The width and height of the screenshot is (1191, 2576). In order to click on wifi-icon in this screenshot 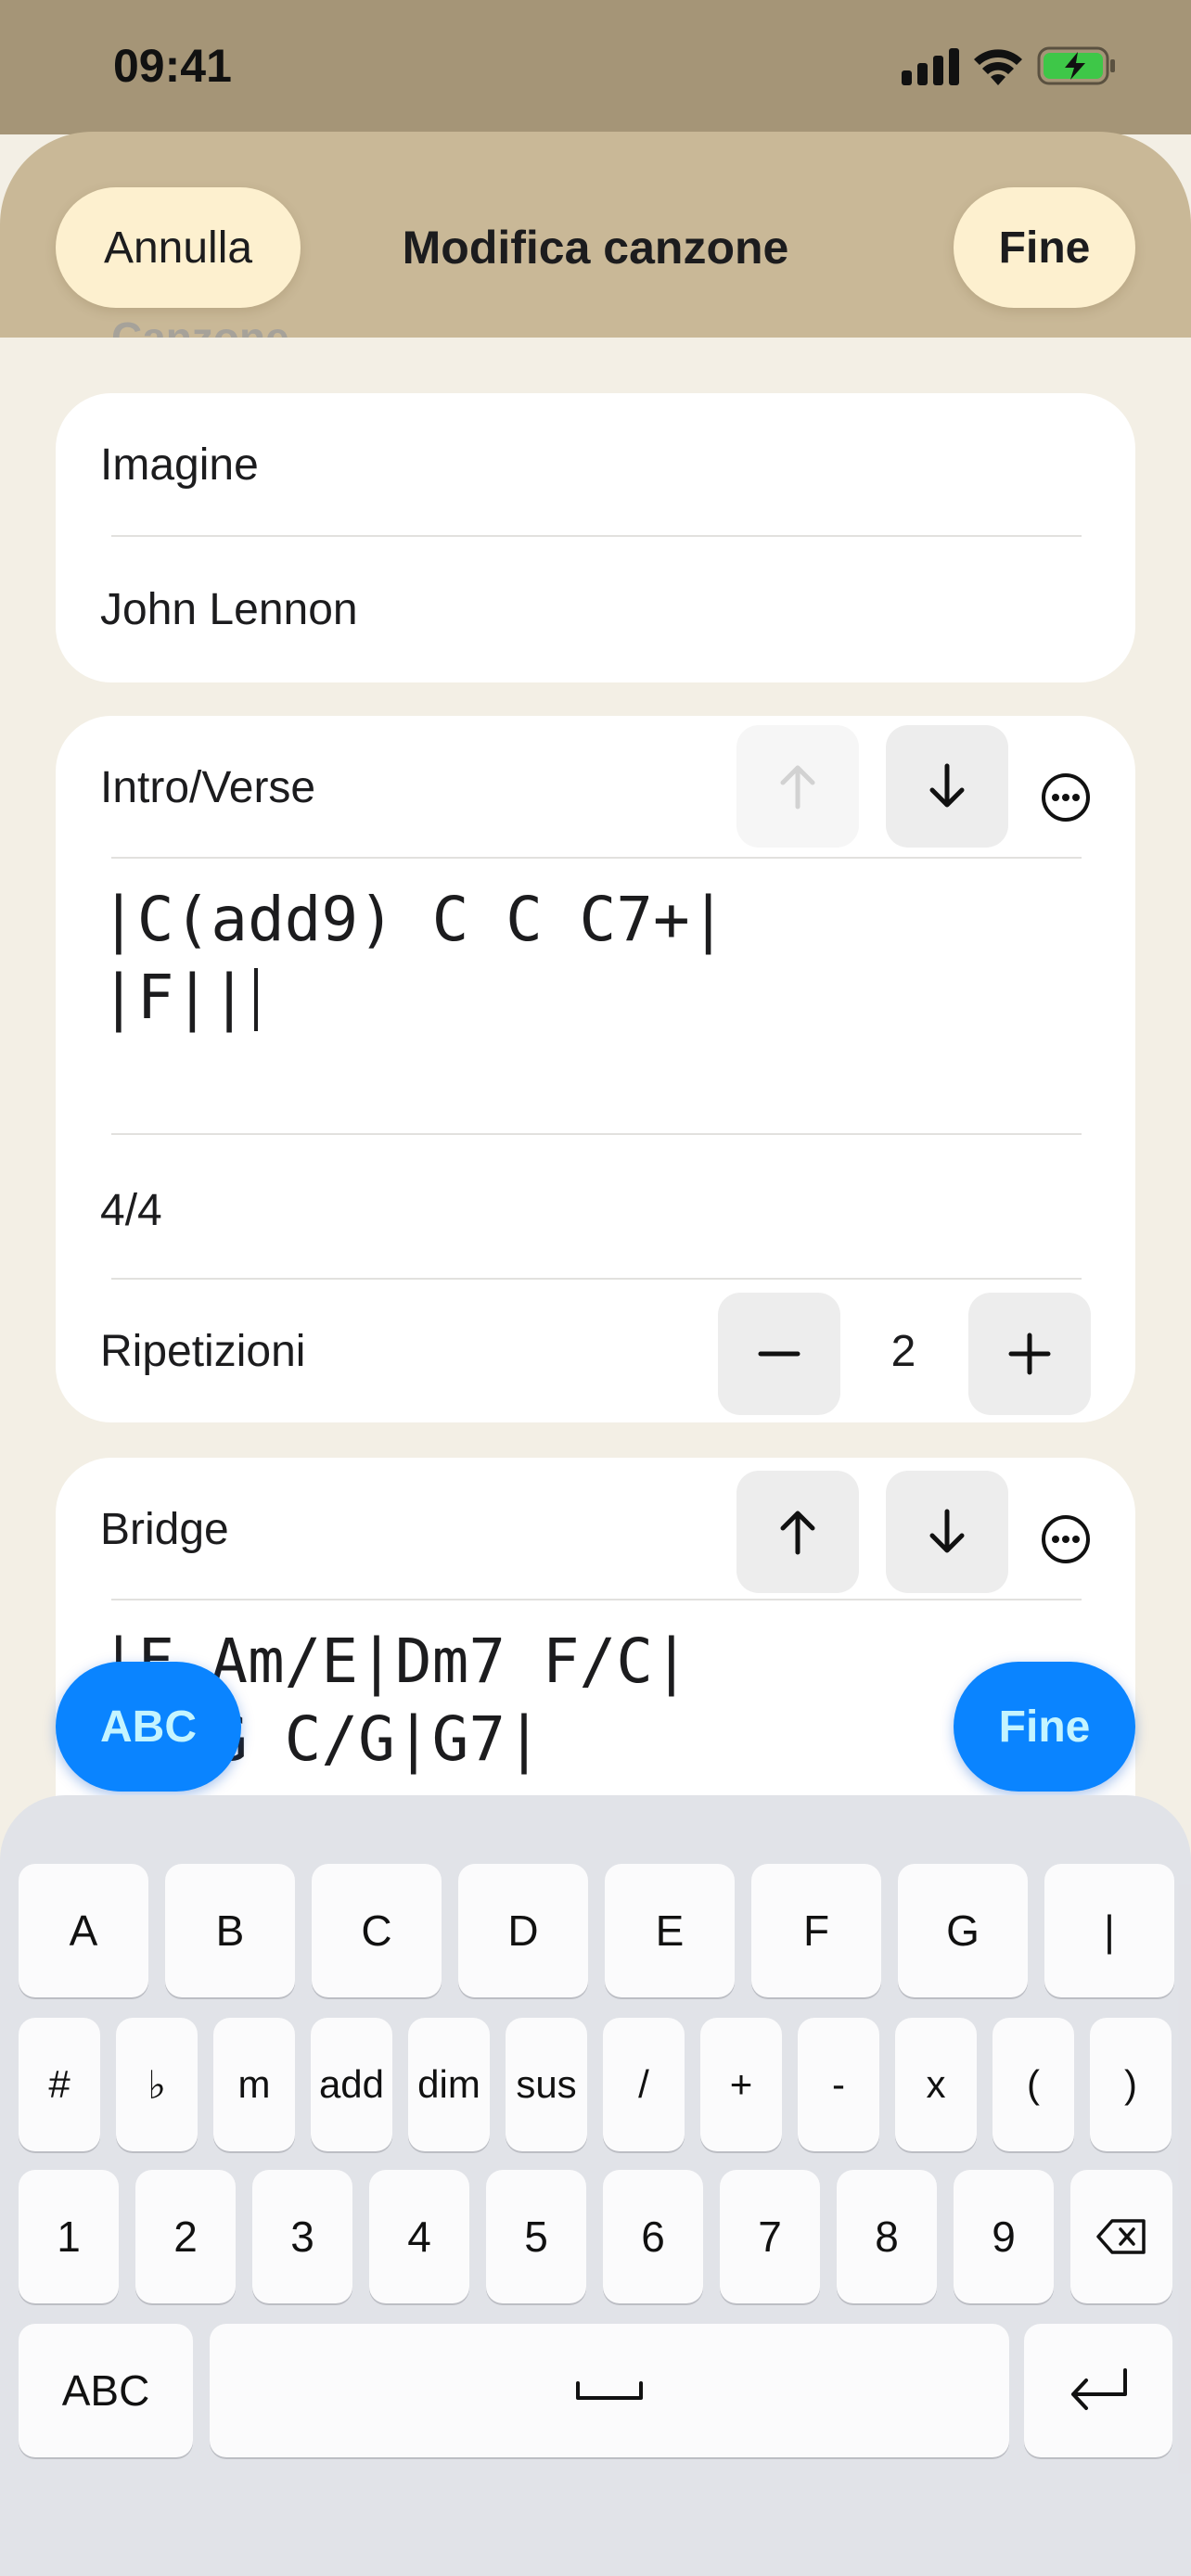, I will do `click(998, 67)`.